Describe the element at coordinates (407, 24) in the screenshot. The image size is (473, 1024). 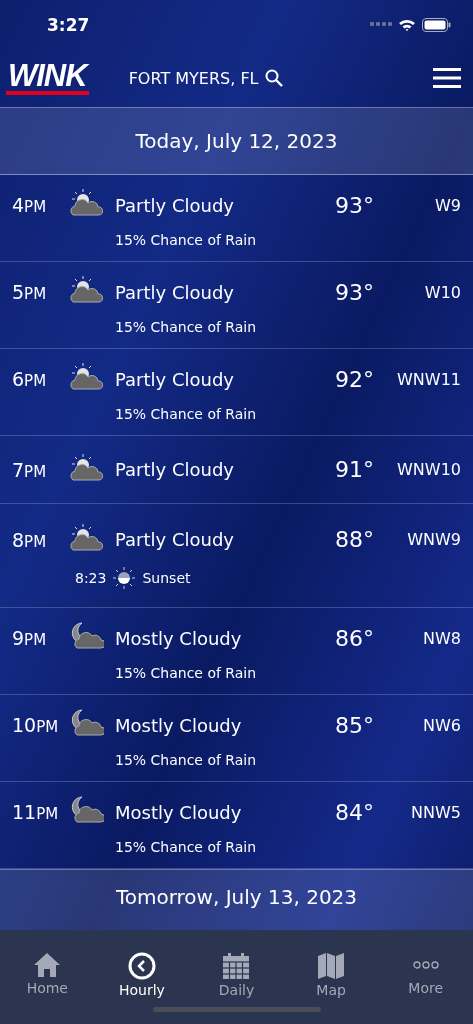
I see `wifi-icon` at that location.